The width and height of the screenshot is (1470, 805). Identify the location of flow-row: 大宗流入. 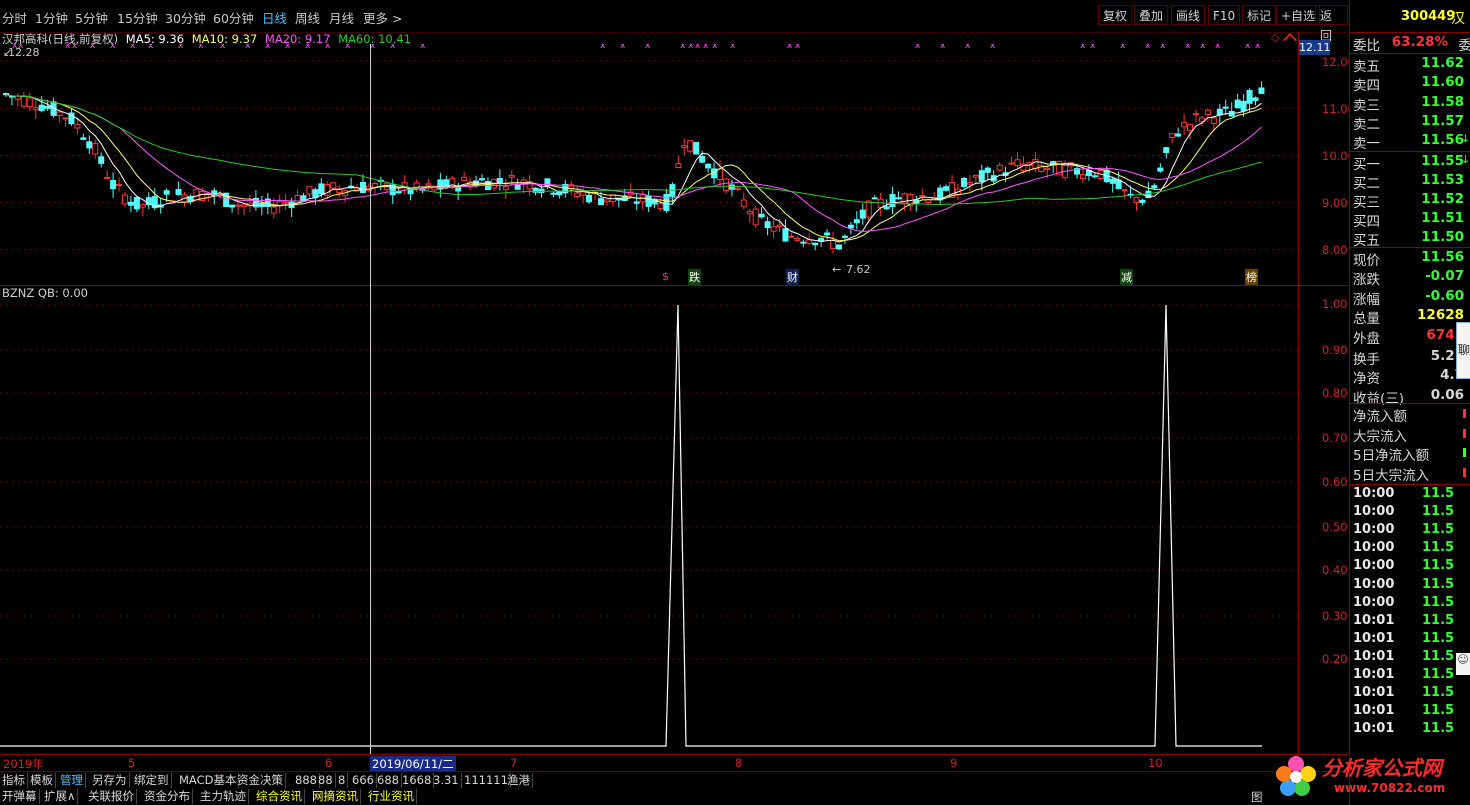
(1411, 435).